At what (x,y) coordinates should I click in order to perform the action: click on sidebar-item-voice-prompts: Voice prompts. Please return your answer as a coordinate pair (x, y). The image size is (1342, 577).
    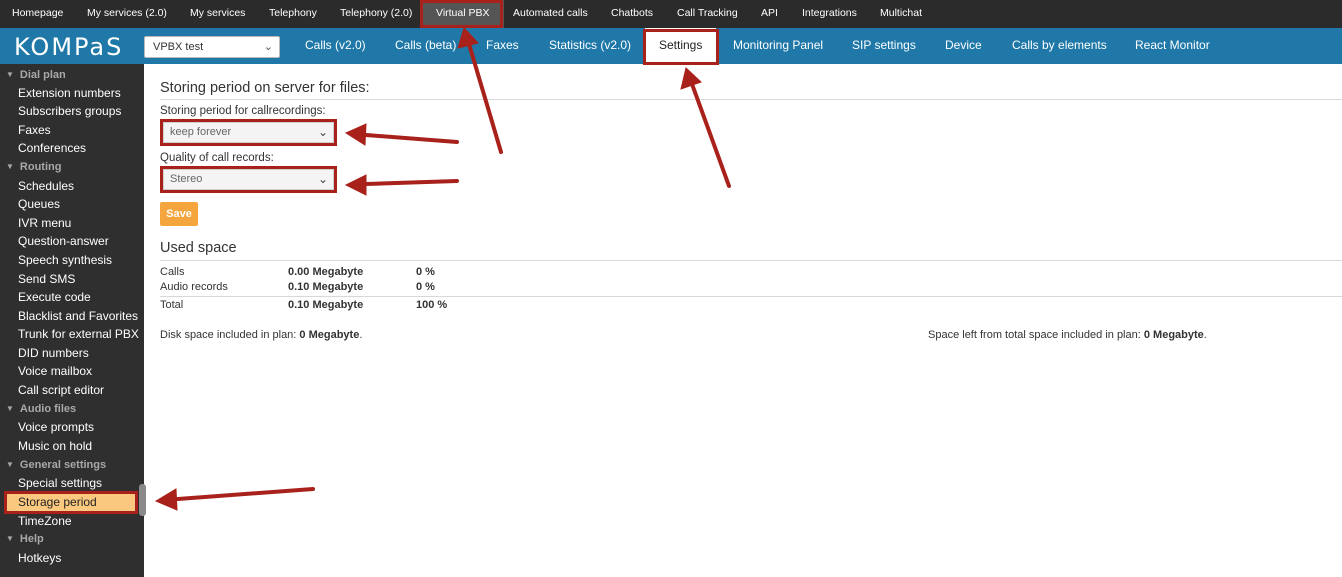
    Looking at the image, I should click on (72, 427).